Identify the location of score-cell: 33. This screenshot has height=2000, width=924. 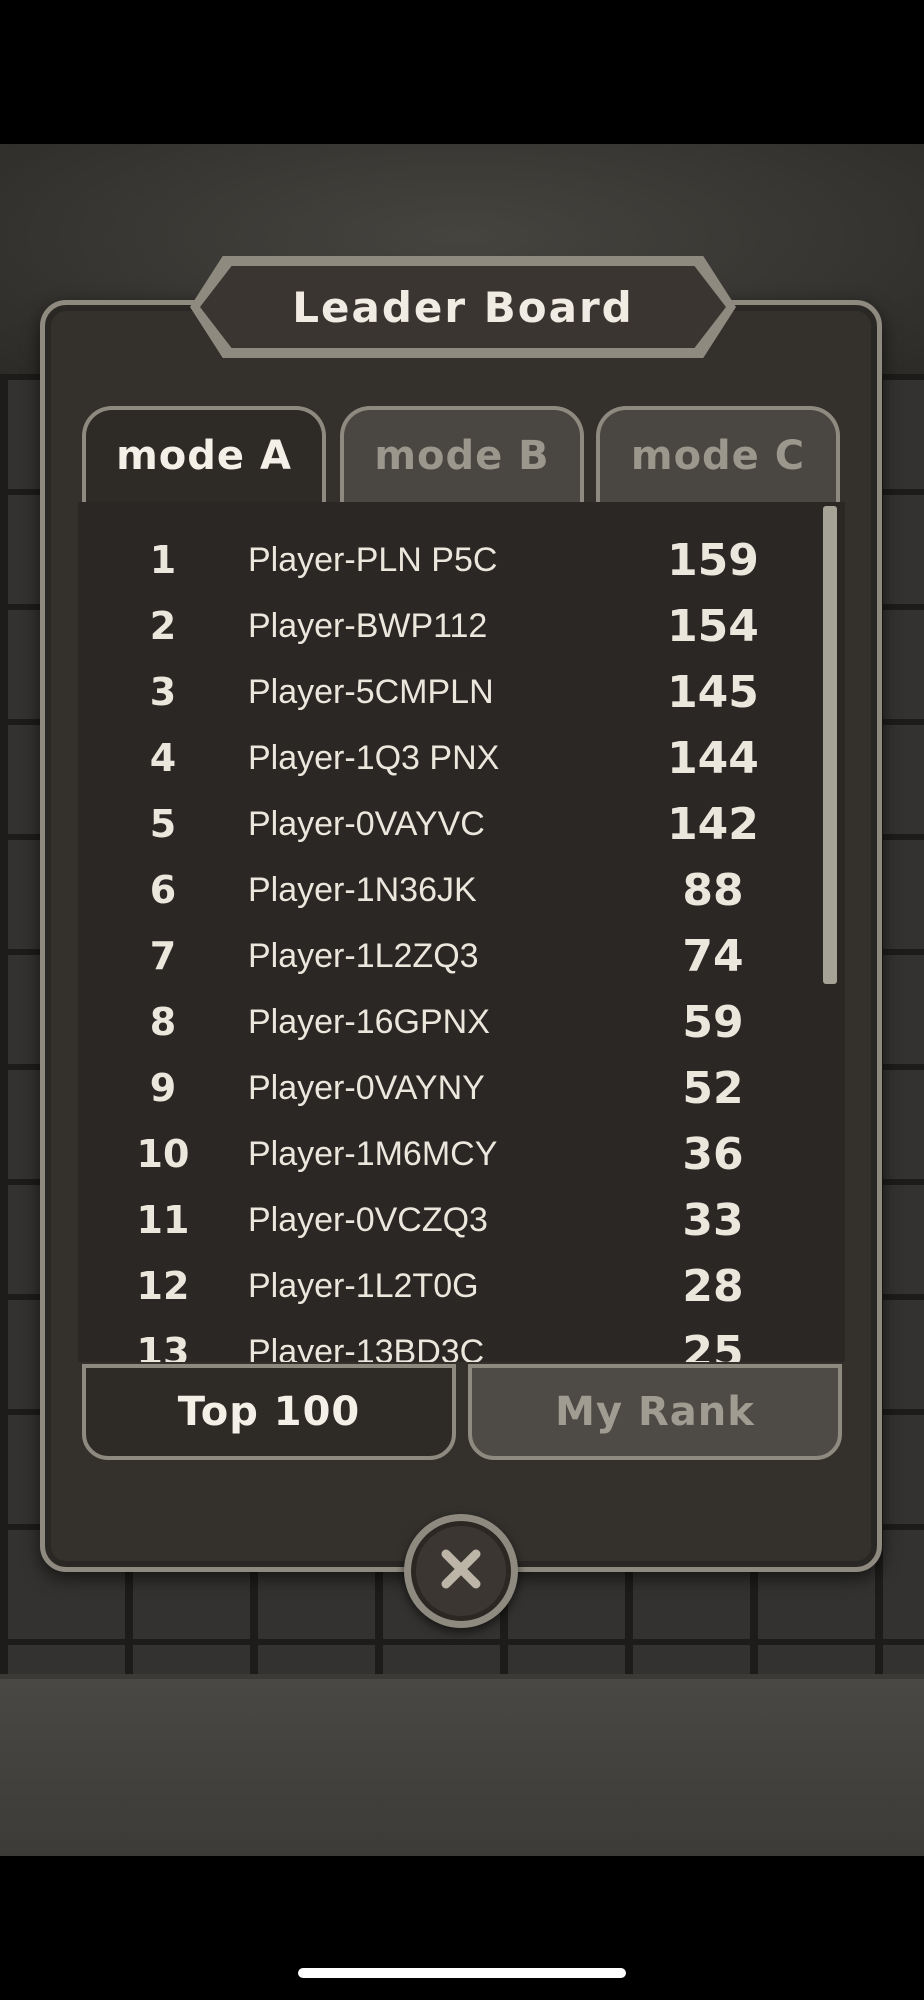
(713, 1220).